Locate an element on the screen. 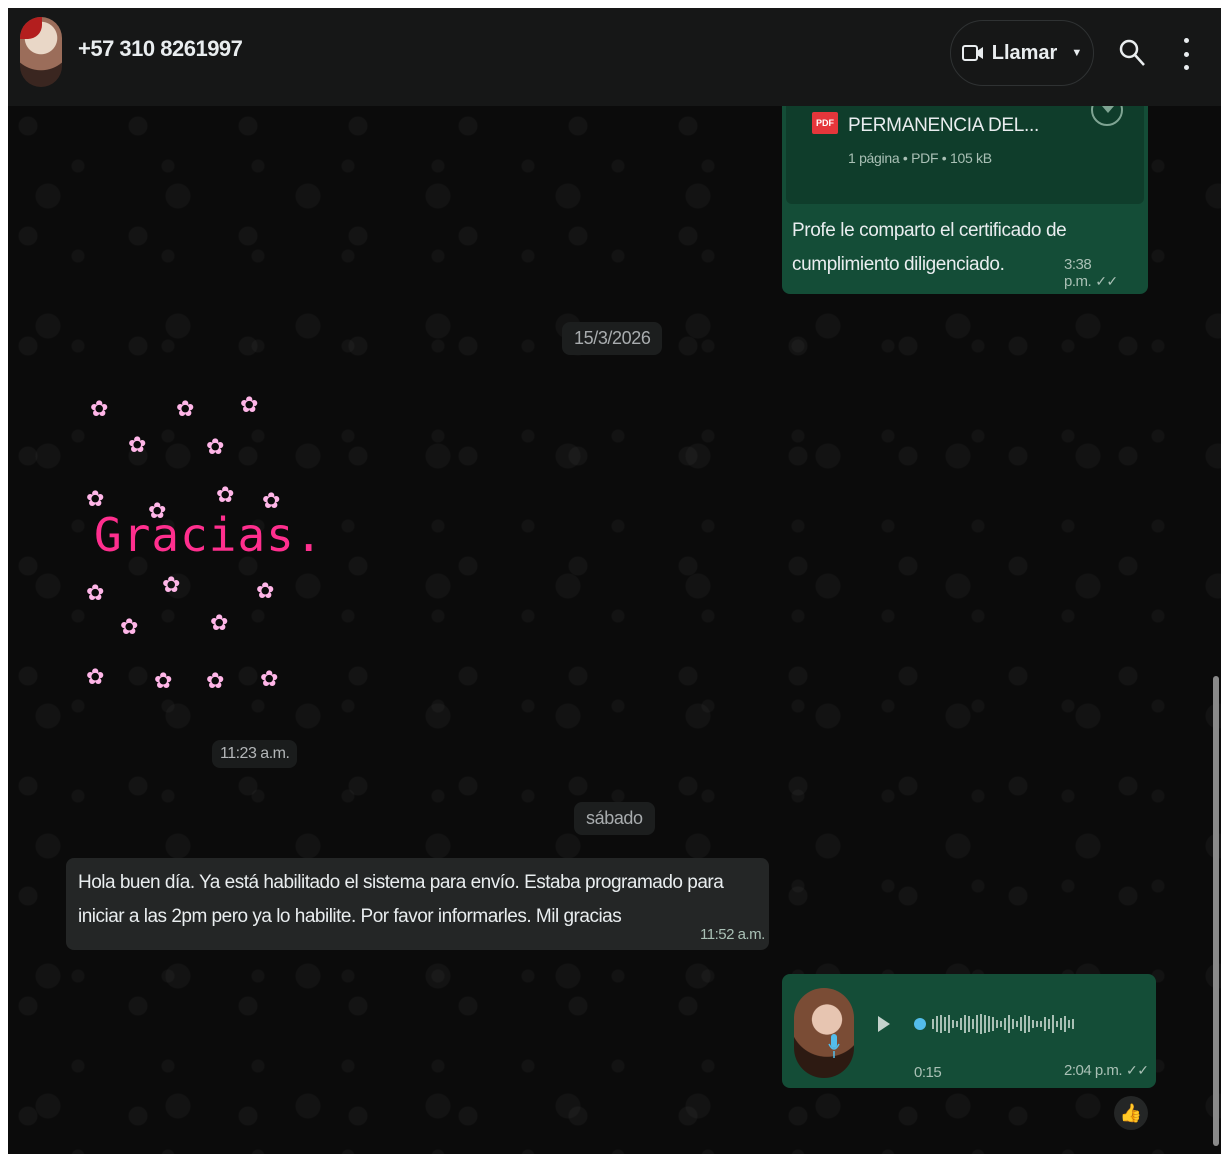 The image size is (1229, 1162). message-time-text: 2:04 p.m. is located at coordinates (1093, 1070).